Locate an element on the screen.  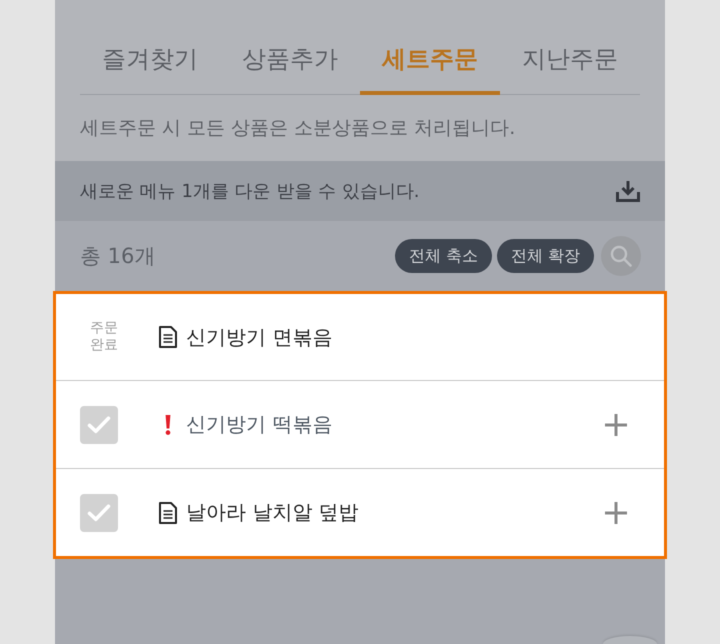
search-button is located at coordinates (621, 256).